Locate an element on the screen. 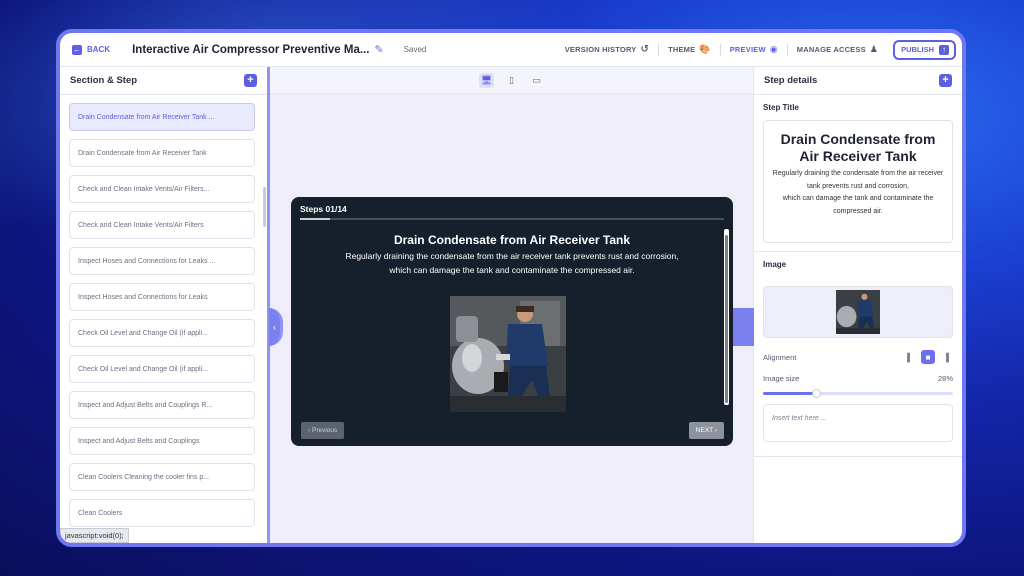  section-step-header: Section & Step + is located at coordinates (163, 81).